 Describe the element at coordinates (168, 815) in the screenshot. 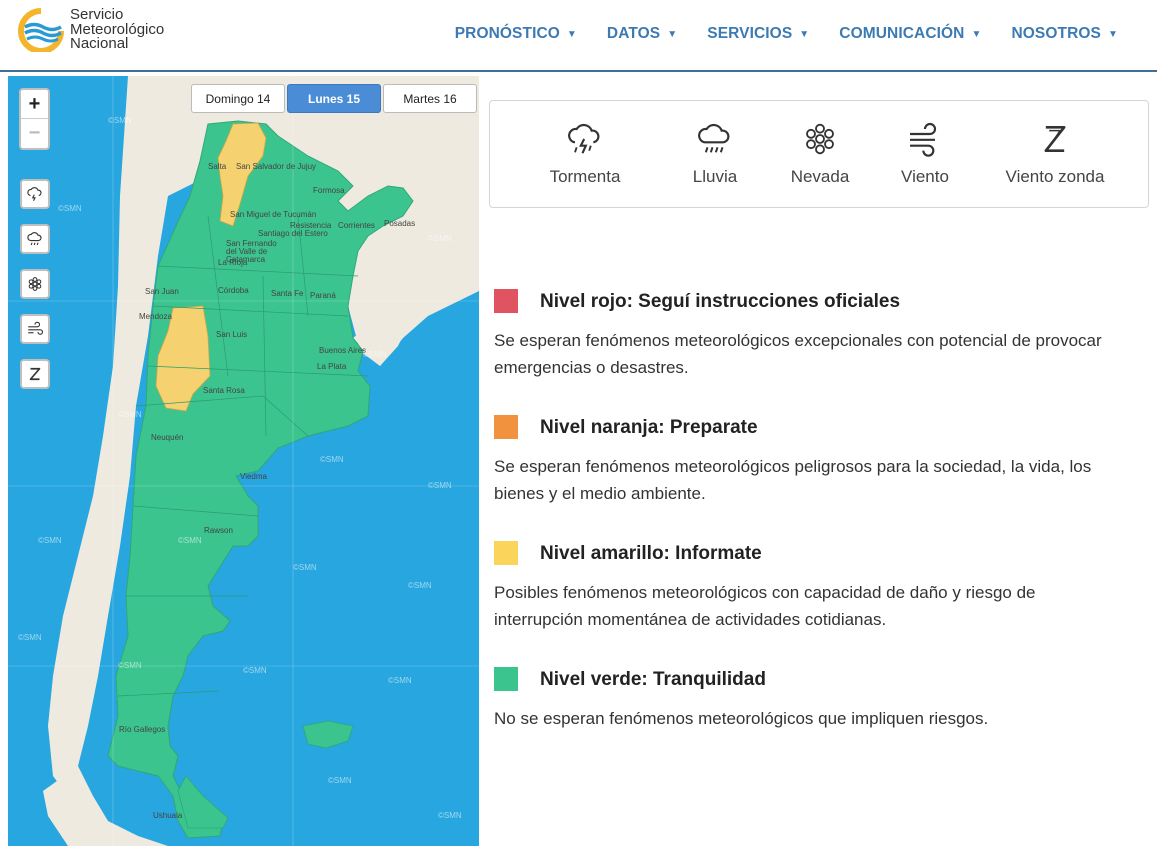

I see `city-label: Ushuaia` at that location.